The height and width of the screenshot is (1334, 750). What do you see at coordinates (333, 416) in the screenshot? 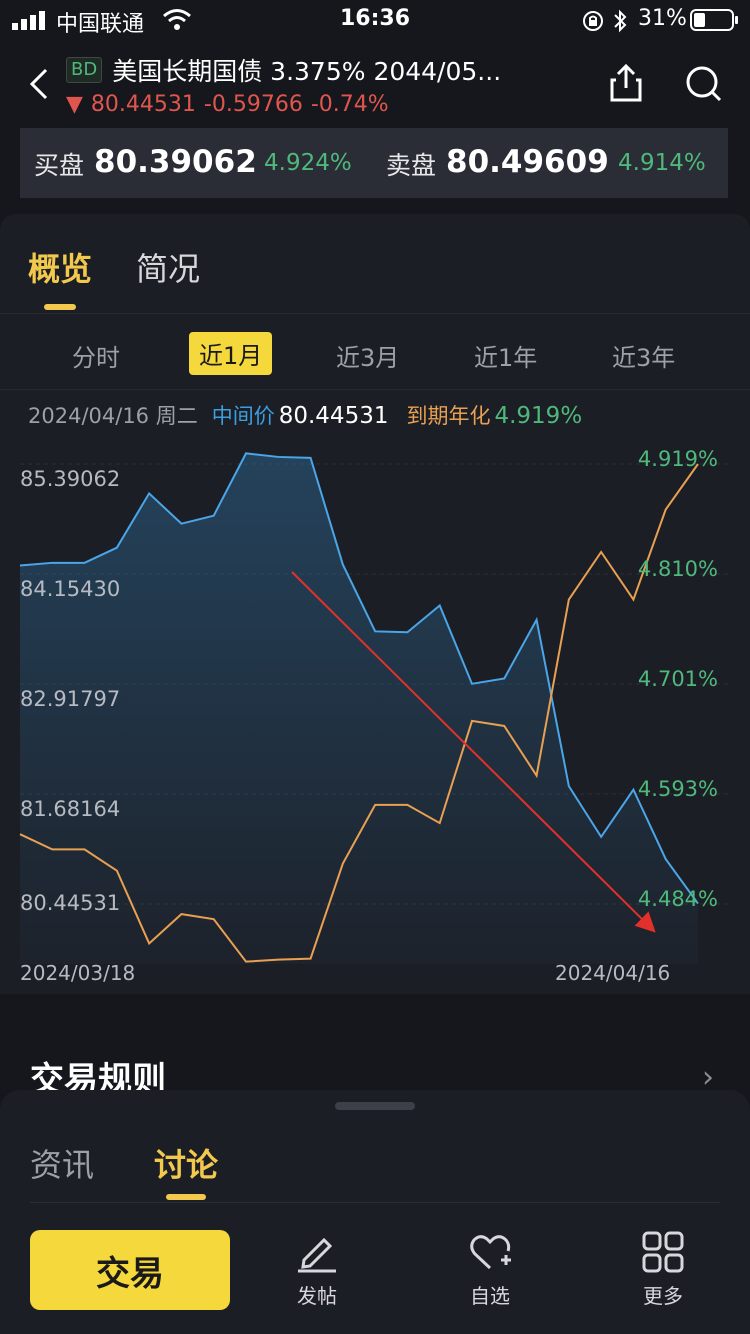
I see `mid-price-value: 80.44531` at bounding box center [333, 416].